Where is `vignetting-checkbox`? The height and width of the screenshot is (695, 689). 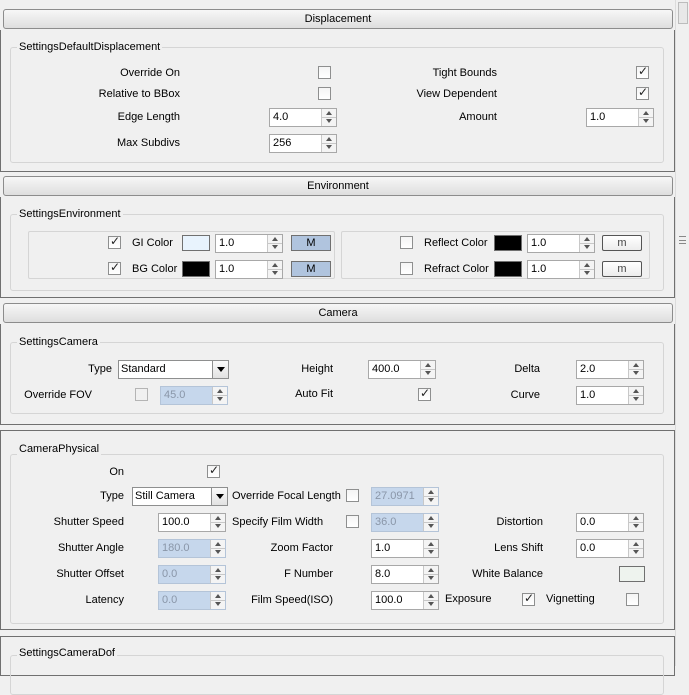
vignetting-checkbox is located at coordinates (632, 599).